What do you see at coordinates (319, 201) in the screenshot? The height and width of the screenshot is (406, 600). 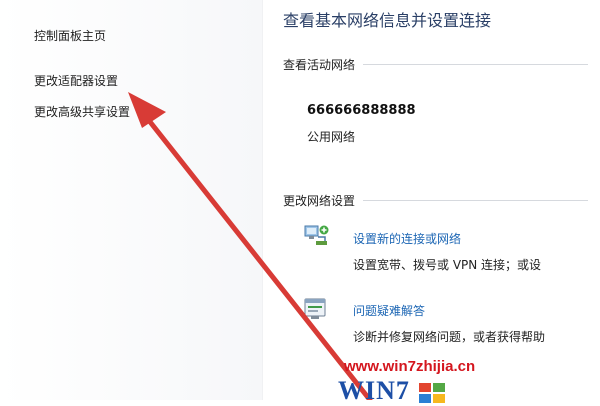 I see `change-settings-heading: 更改网络设置` at bounding box center [319, 201].